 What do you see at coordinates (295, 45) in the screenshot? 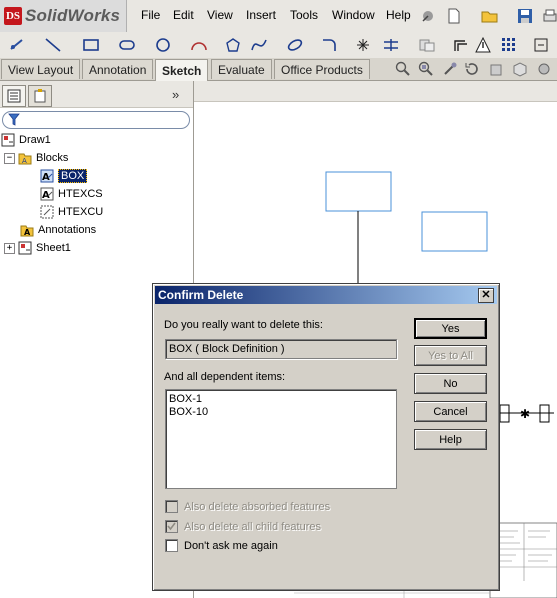
I see `ellipse-tool-icon` at bounding box center [295, 45].